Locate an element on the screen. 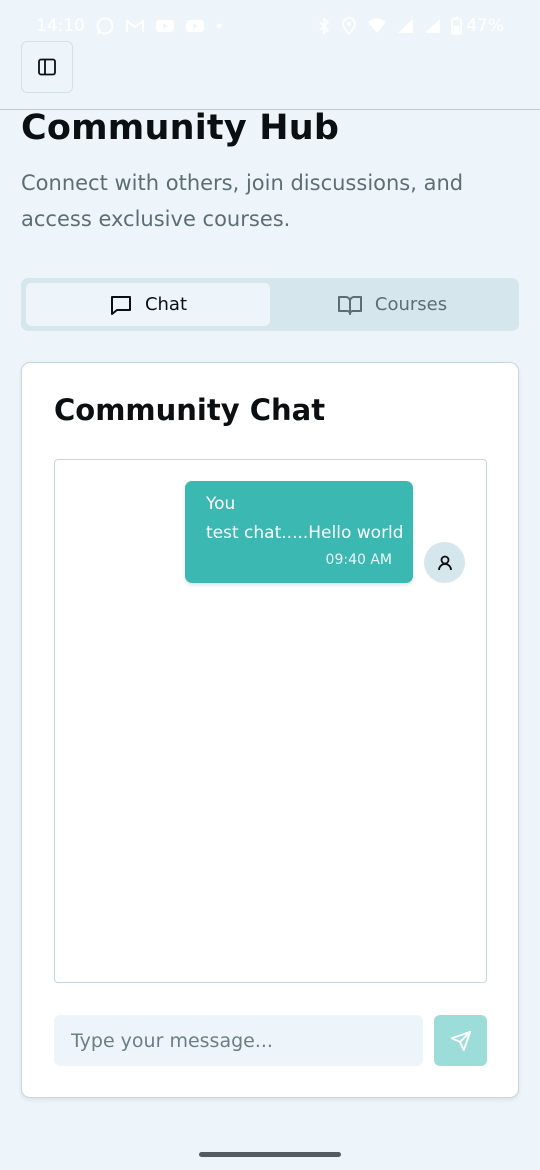  book-open-icon is located at coordinates (349, 305).